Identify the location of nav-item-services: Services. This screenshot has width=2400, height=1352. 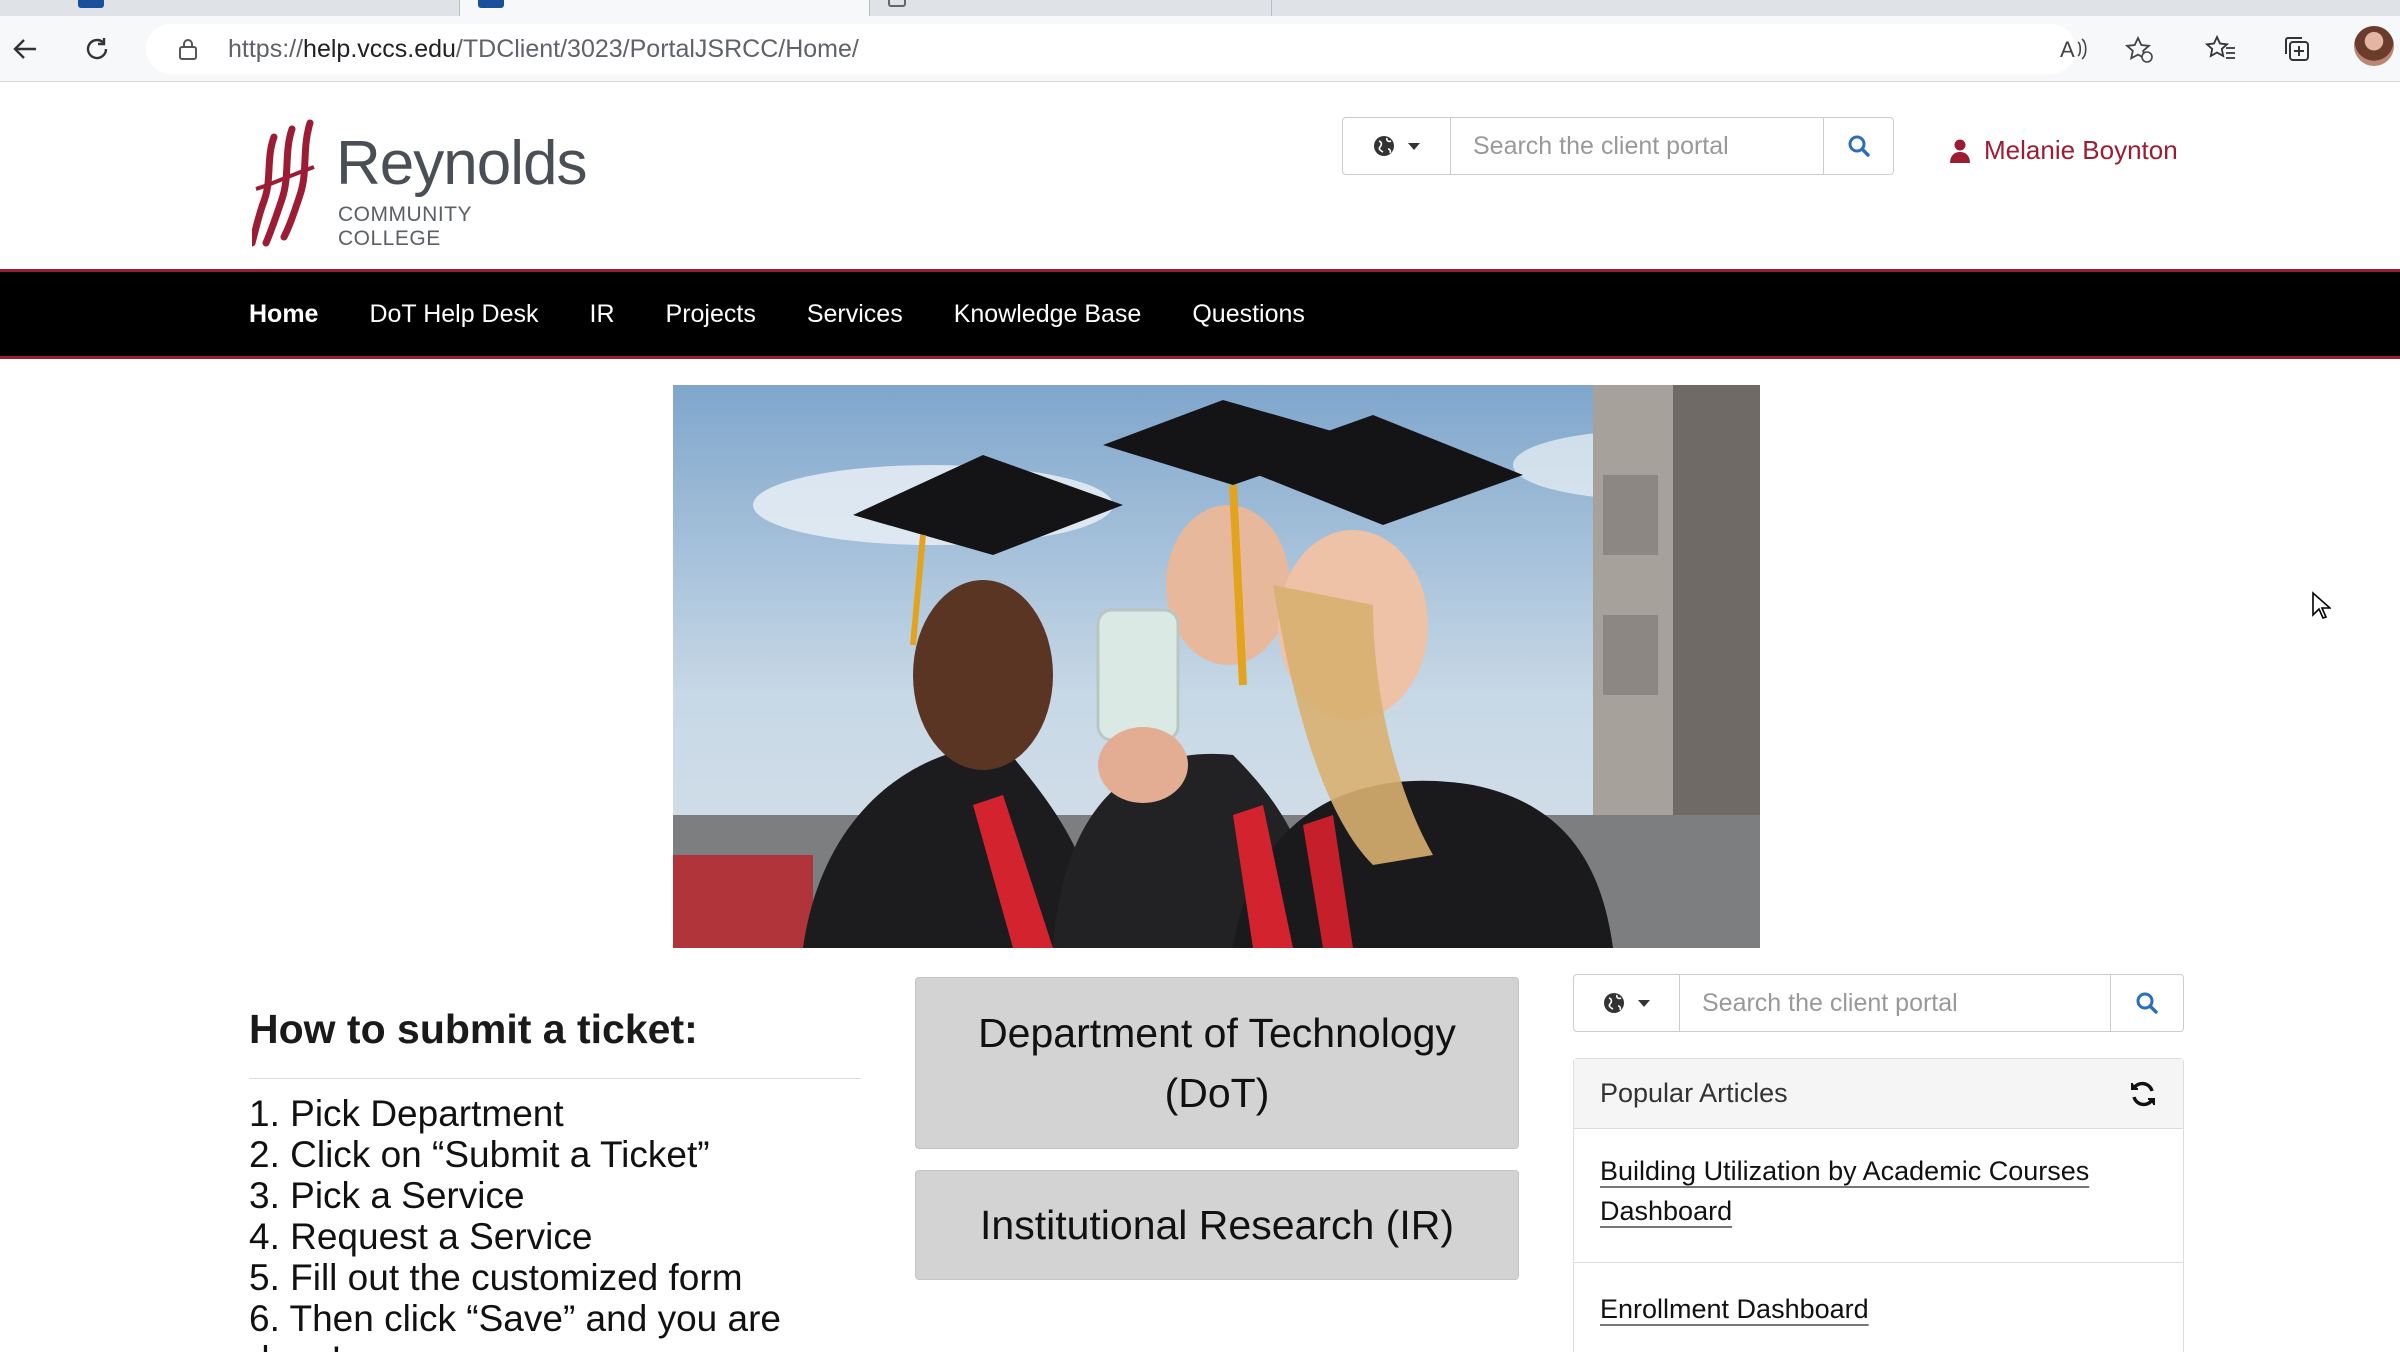
(855, 314).